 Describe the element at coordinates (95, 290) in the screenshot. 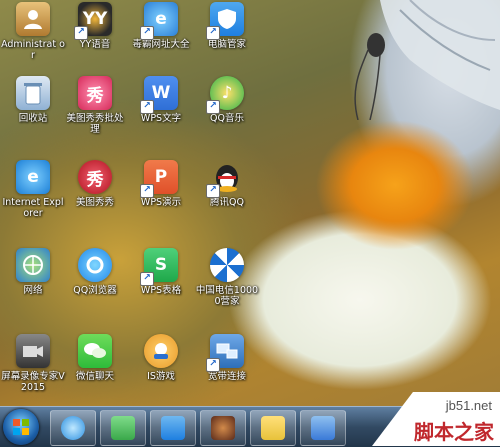

I see `icon-label: QQ浏览器` at that location.